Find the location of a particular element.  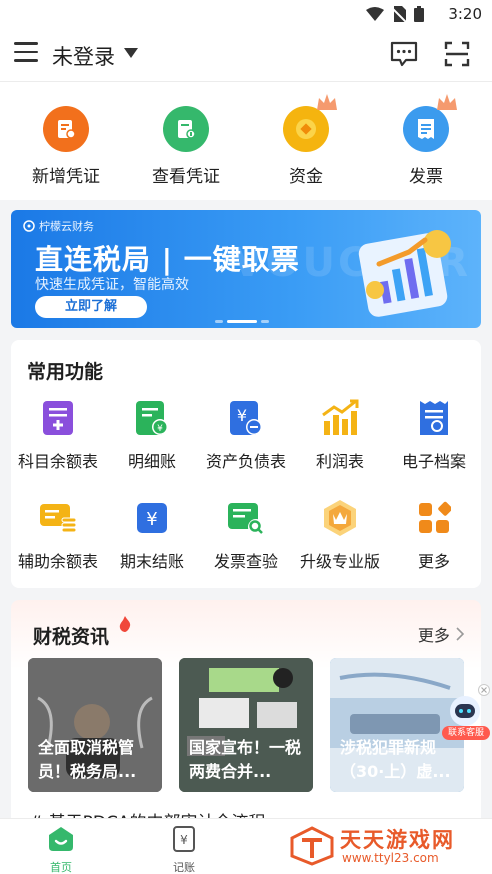

fire-icon is located at coordinates (125, 624).